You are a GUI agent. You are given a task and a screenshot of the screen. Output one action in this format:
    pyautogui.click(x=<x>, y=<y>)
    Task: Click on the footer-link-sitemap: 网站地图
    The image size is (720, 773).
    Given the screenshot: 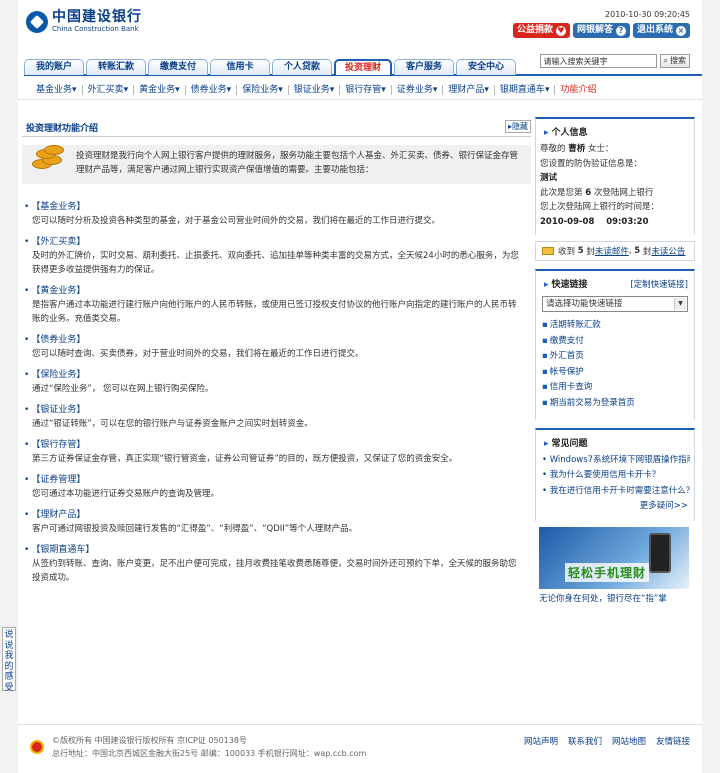 What is the action you would take?
    pyautogui.click(x=629, y=741)
    